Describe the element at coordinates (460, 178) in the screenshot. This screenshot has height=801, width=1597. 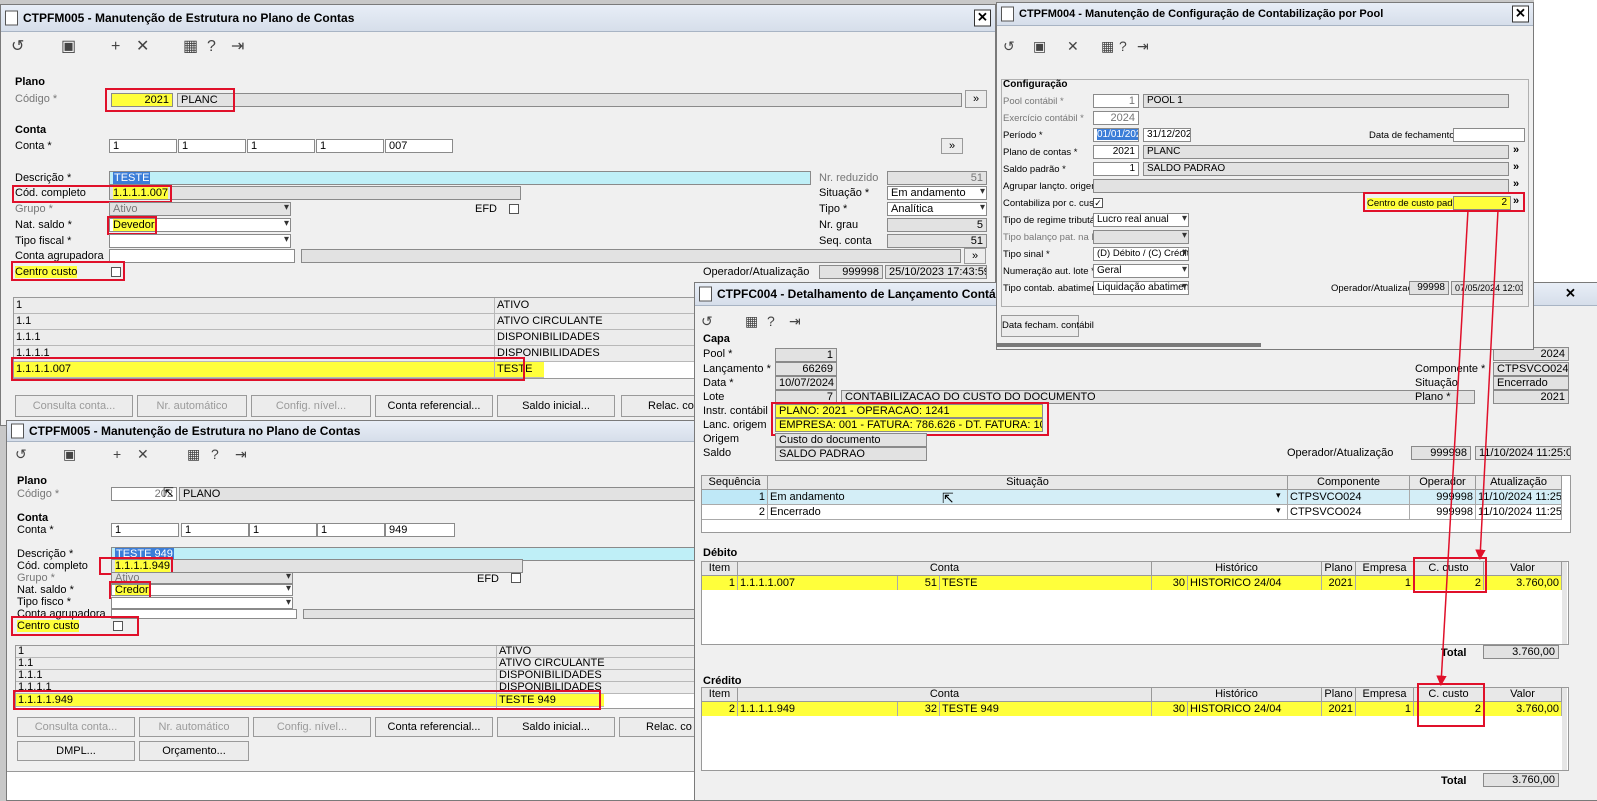
I see `descricao-field: TESTE` at that location.